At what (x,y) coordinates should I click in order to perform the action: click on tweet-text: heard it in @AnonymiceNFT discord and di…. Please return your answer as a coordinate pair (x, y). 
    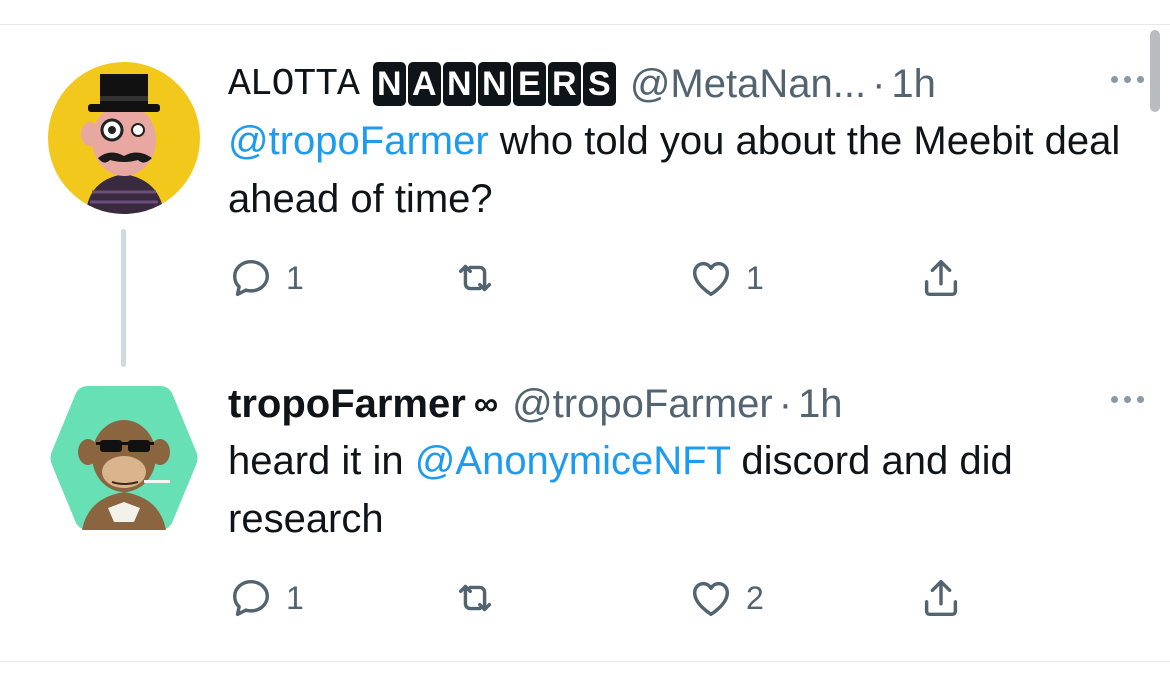
    Looking at the image, I should click on (678, 490).